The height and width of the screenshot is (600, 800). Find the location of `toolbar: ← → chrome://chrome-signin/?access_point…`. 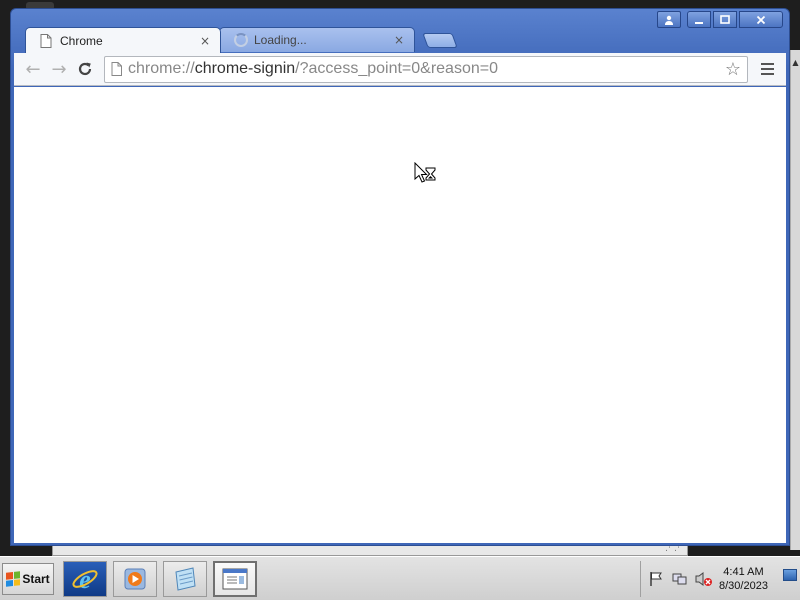

toolbar: ← → chrome://chrome-signin/?access_point… is located at coordinates (400, 69).